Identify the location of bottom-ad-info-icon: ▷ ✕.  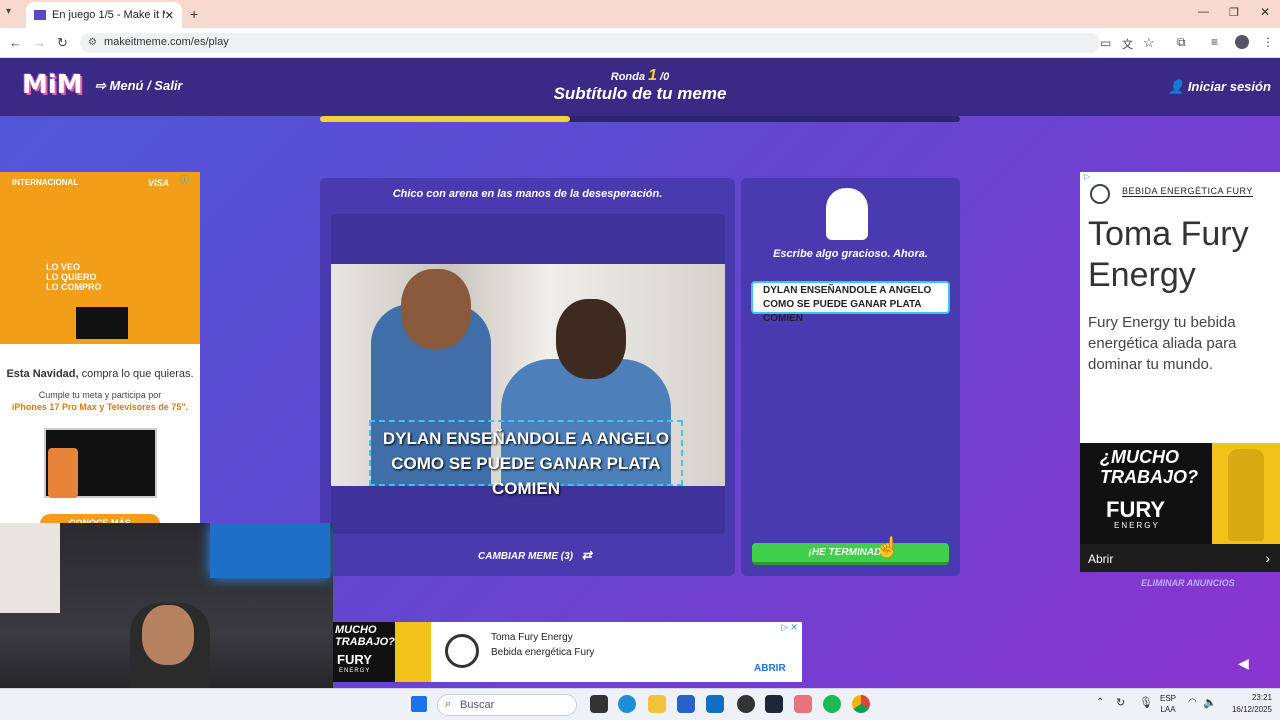
(789, 627).